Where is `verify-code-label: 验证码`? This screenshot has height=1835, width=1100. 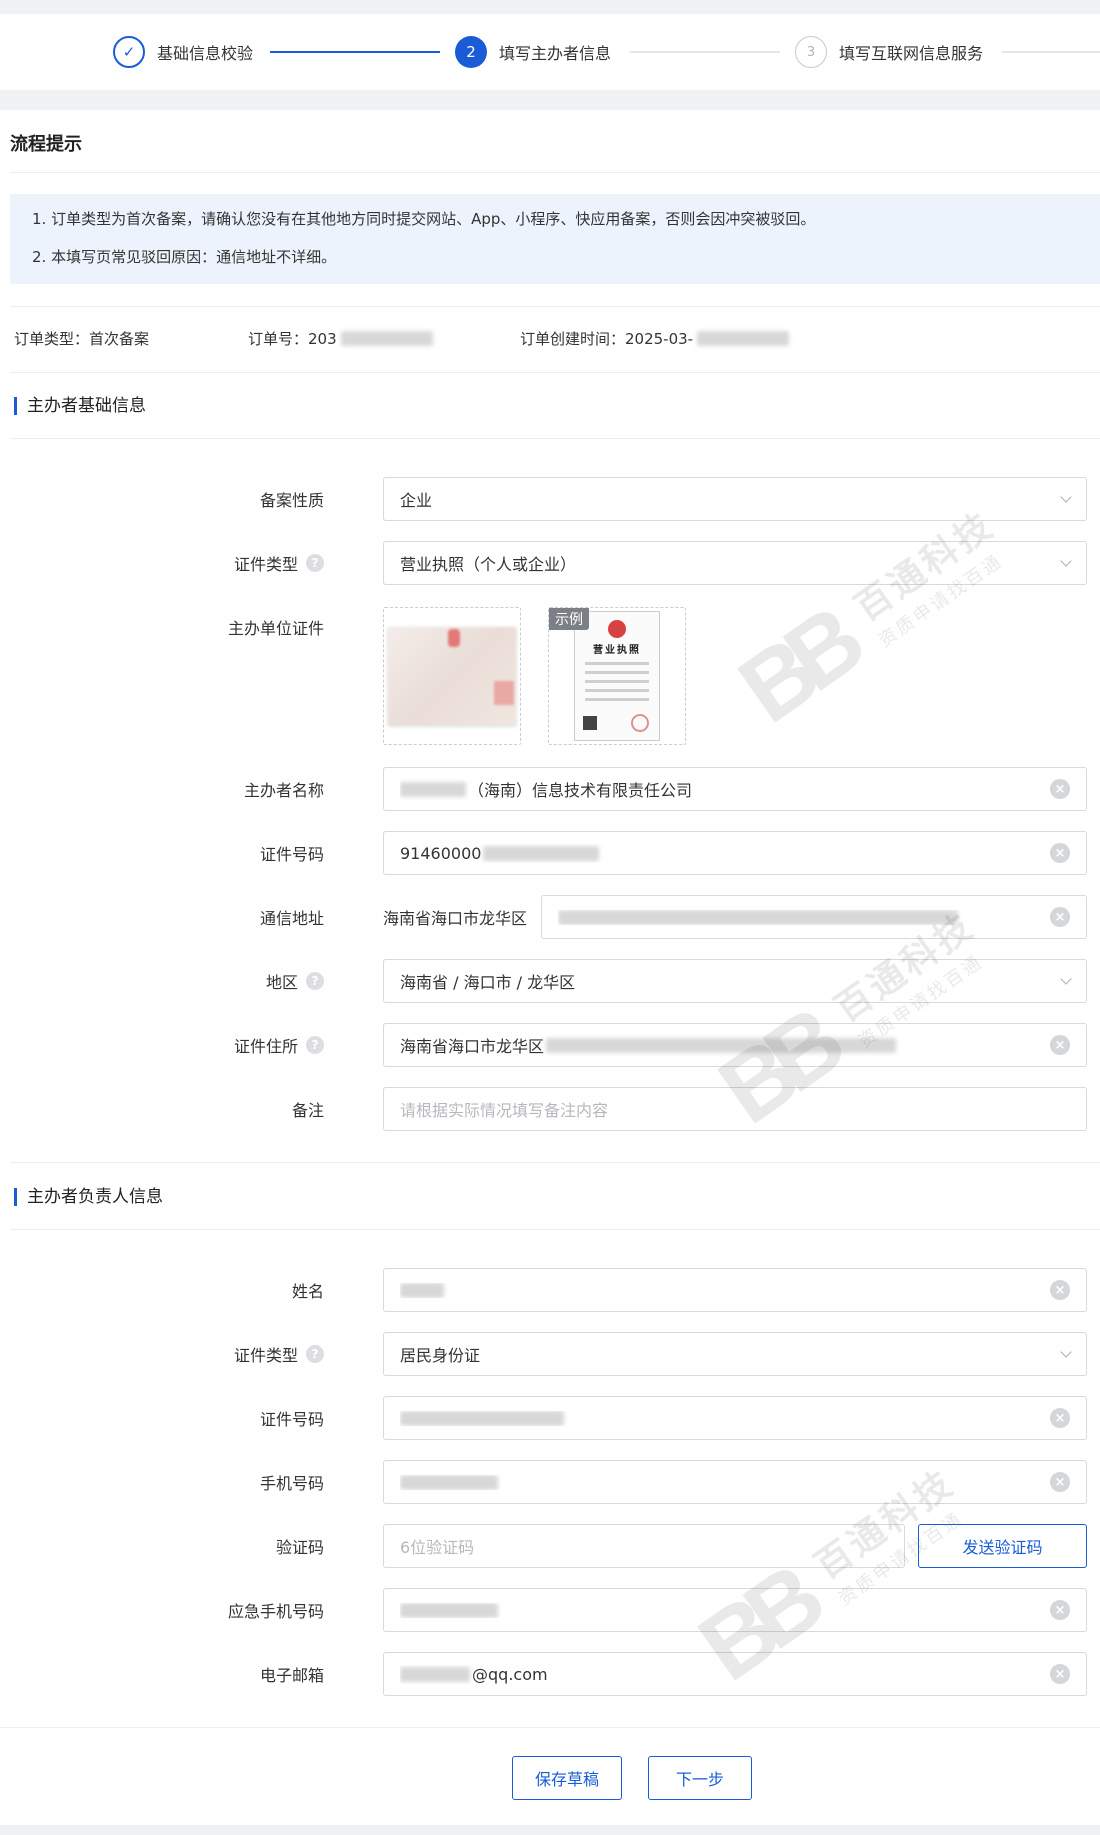
verify-code-label: 验证码 is located at coordinates (300, 1546).